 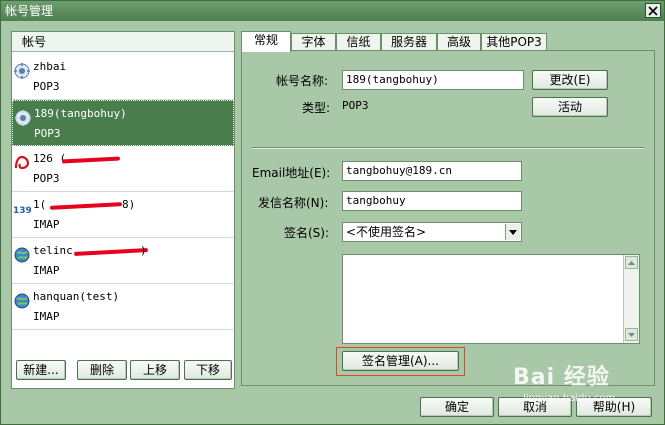 I want to click on account-name: telinc, so click(x=53, y=250).